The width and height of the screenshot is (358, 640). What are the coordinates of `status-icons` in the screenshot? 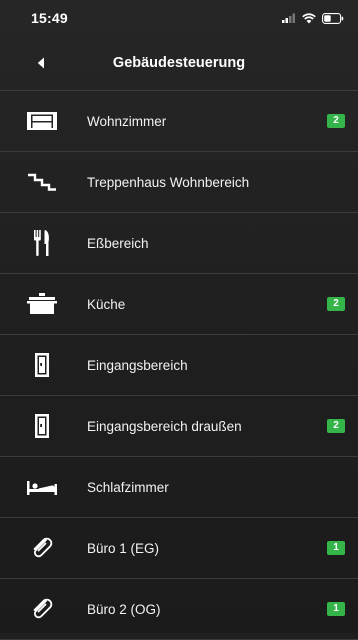 It's located at (313, 18).